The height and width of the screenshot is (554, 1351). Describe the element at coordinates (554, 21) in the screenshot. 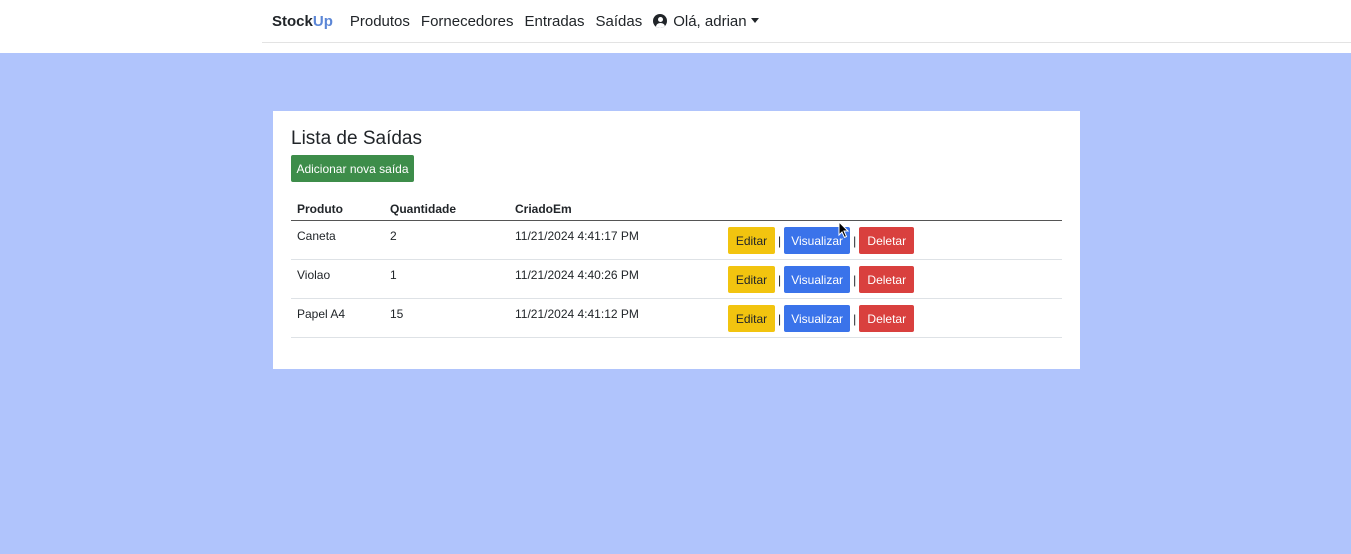

I see `nav-link-entradas: Entradas` at that location.